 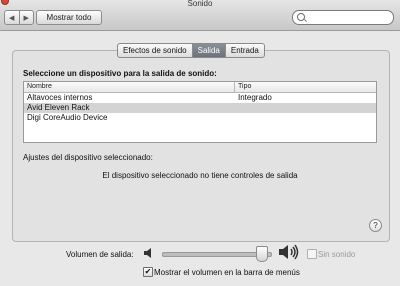 I want to click on checkmark-icon: ✔, so click(x=148, y=271).